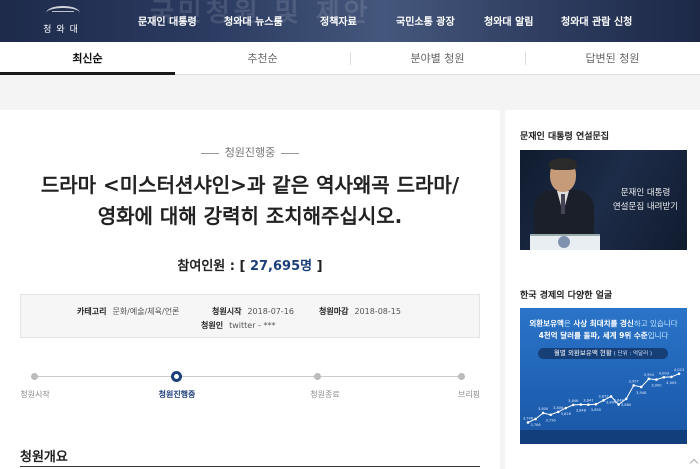 The height and width of the screenshot is (469, 700). I want to click on chart-data-label: 3,880, so click(626, 405).